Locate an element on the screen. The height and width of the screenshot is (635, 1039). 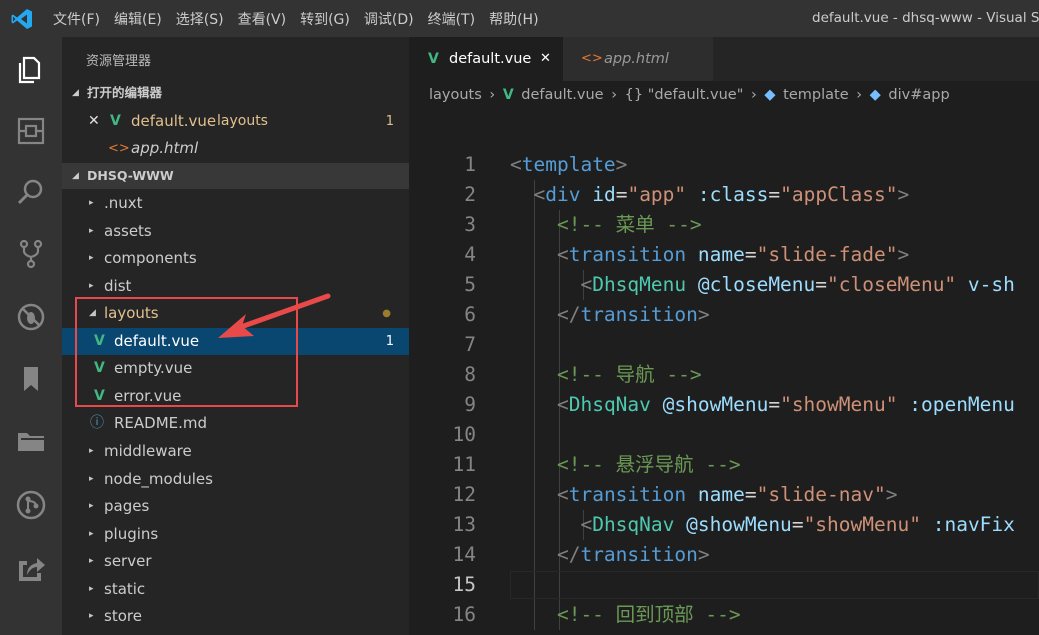
line-number: 4 is located at coordinates (470, 254).